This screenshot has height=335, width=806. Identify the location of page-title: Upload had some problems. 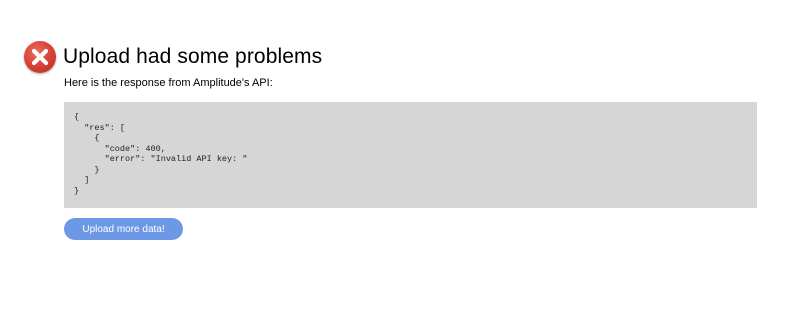
(193, 57).